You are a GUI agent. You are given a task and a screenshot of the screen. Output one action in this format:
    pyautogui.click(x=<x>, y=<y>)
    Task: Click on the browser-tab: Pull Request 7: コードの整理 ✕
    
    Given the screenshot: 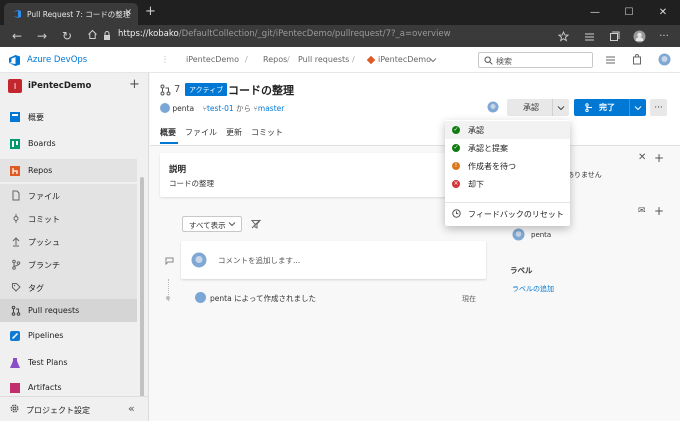 What is the action you would take?
    pyautogui.click(x=71, y=14)
    